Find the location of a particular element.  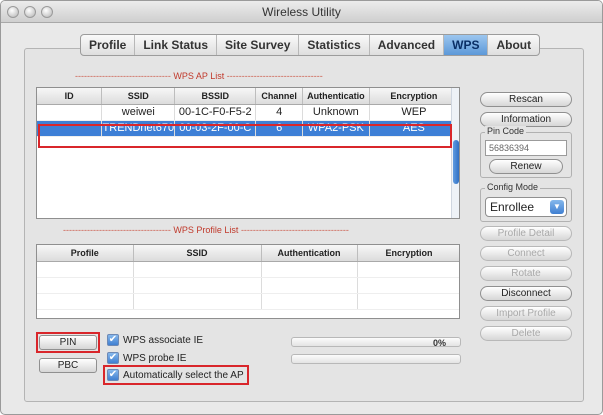

cell-auth: Unknown is located at coordinates (336, 112).